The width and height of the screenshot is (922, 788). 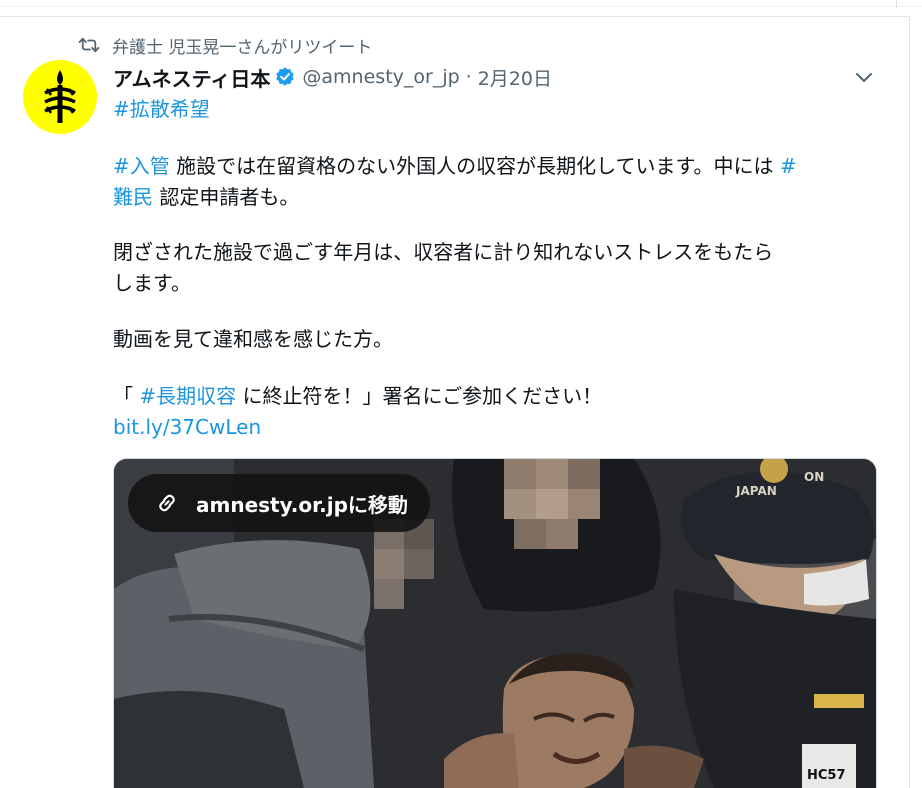 I want to click on badge-text: HC57, so click(x=826, y=775).